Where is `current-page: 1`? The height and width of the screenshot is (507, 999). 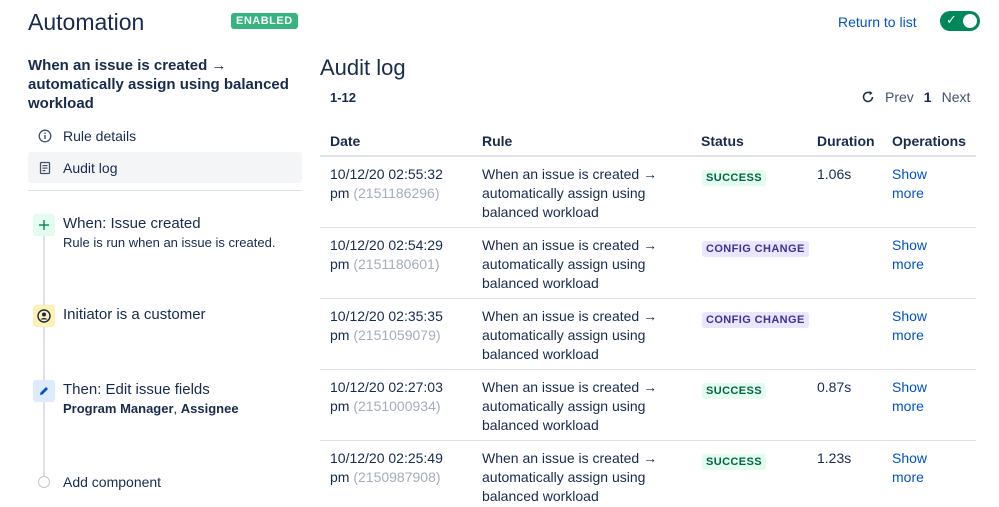 current-page: 1 is located at coordinates (928, 97).